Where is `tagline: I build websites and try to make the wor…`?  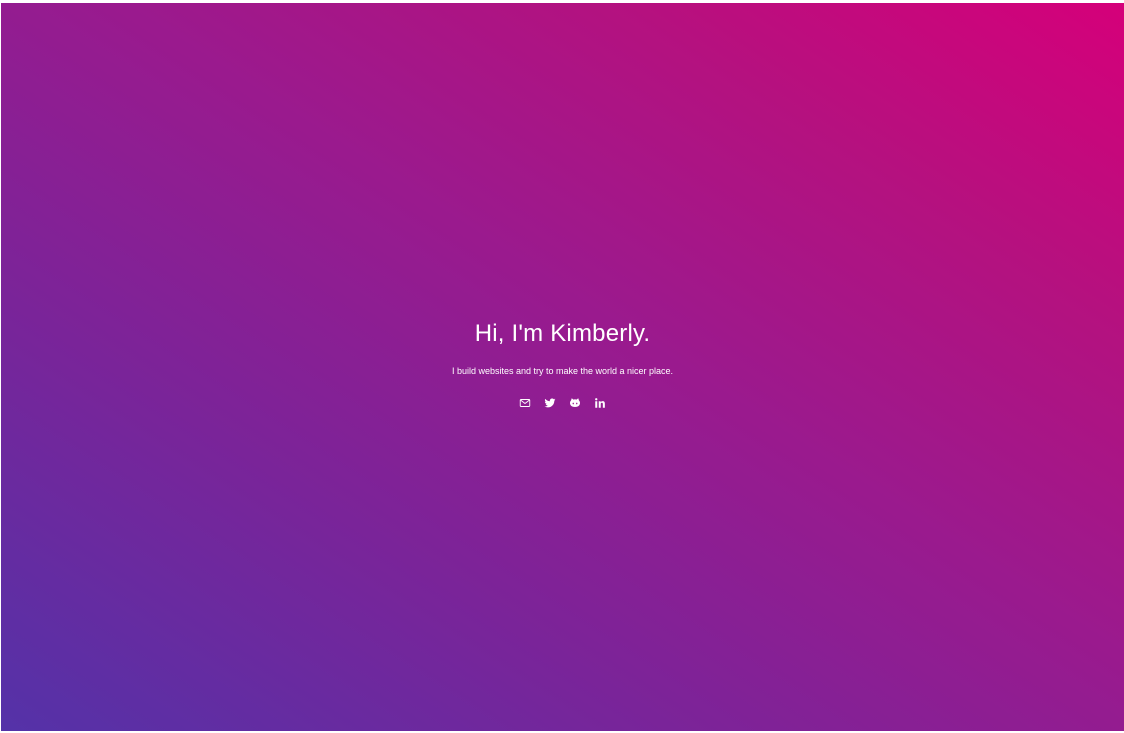
tagline: I build websites and try to make the wor… is located at coordinates (562, 371).